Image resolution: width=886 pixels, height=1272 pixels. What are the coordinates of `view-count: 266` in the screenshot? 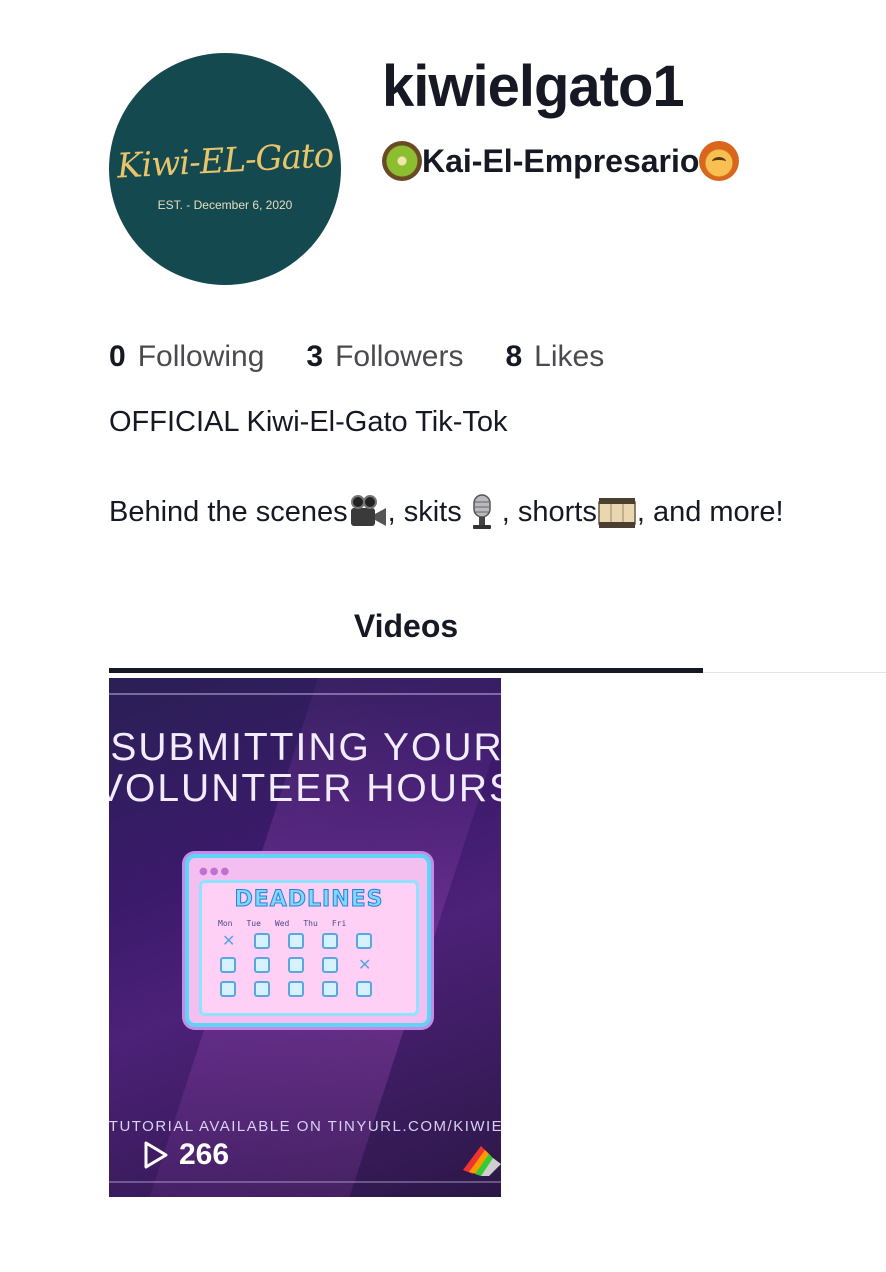 It's located at (186, 1155).